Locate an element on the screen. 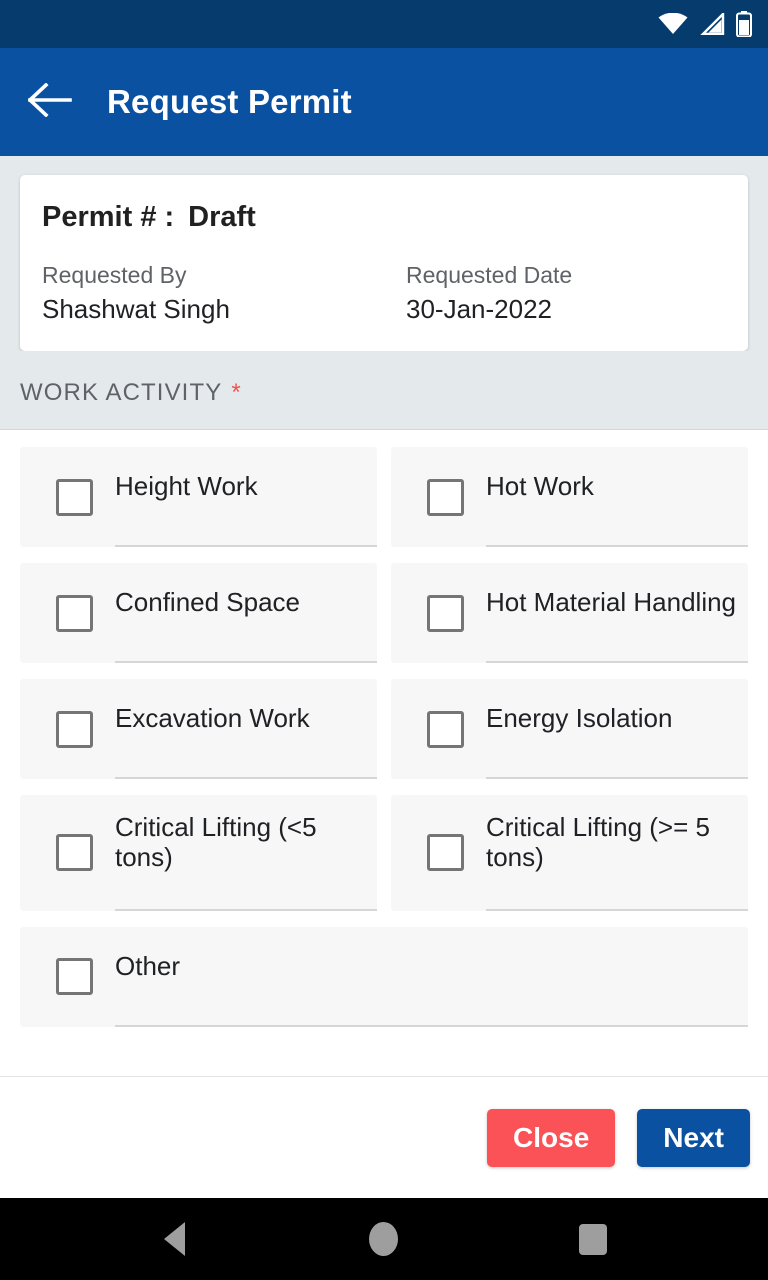 The height and width of the screenshot is (1280, 768). android-nav-bar is located at coordinates (384, 1239).